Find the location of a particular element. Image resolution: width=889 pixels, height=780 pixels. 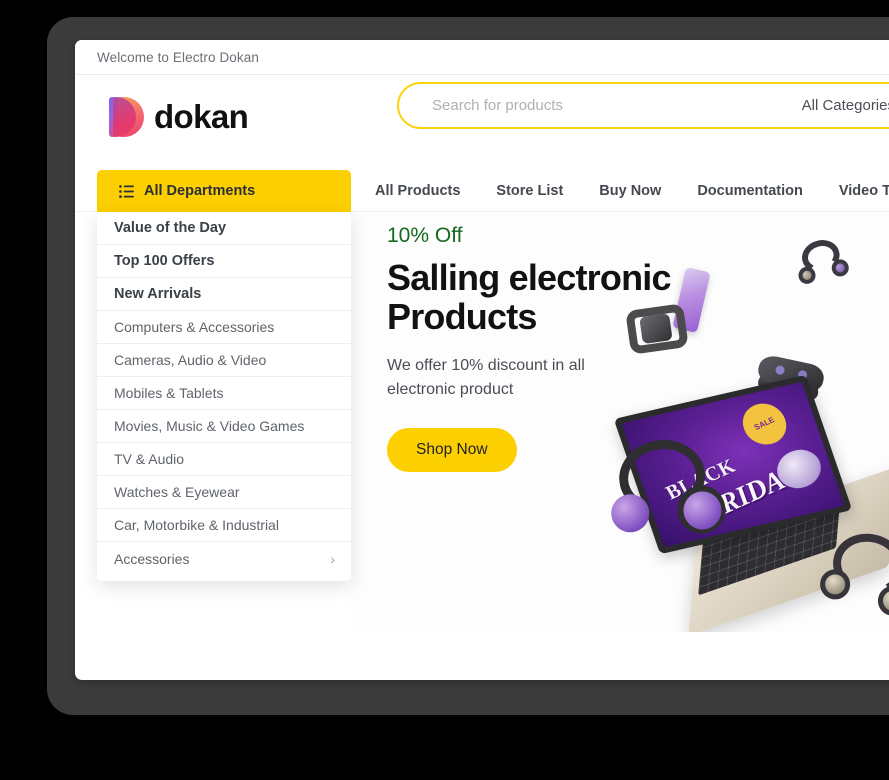

nav-link-video-tutorial: Video Tutorial is located at coordinates (864, 191).